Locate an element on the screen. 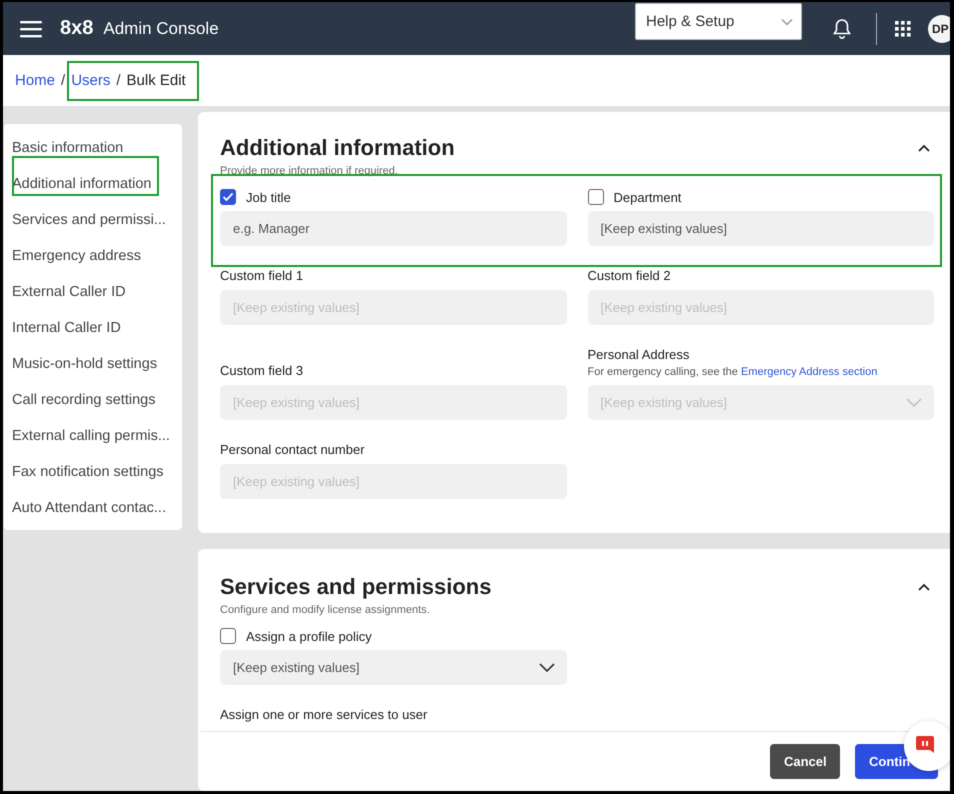 Image resolution: width=954 pixels, height=794 pixels. logo: 8x8 is located at coordinates (77, 28).